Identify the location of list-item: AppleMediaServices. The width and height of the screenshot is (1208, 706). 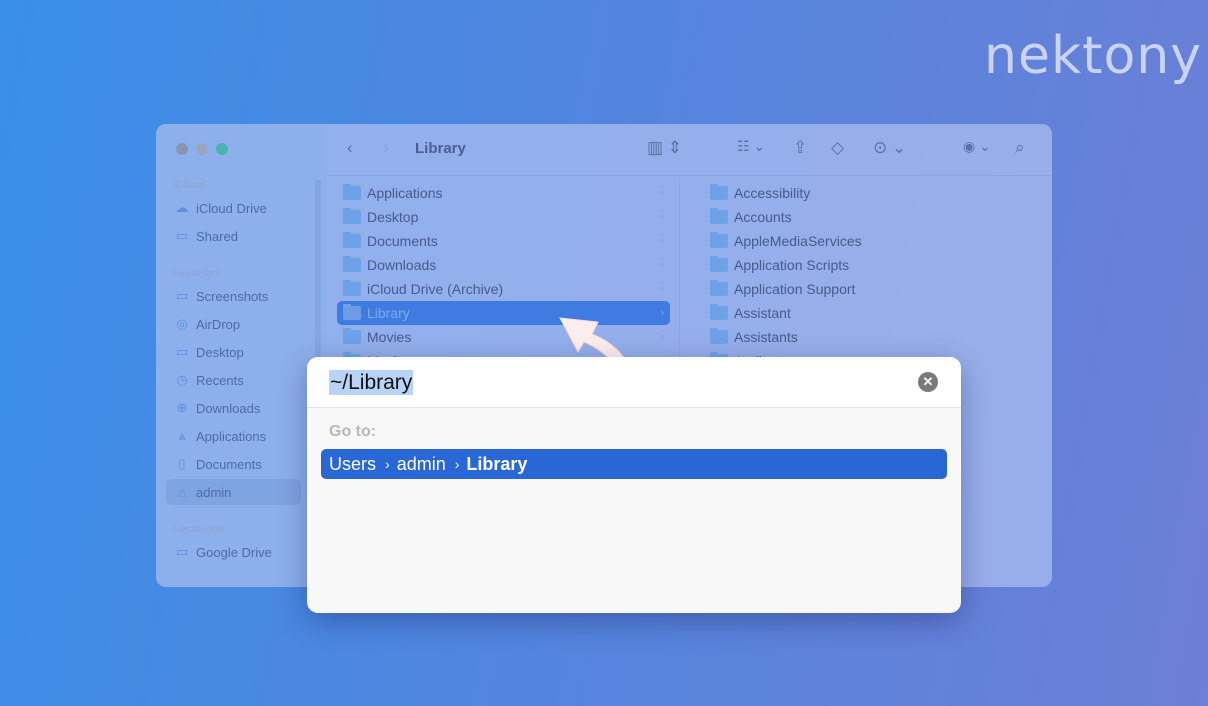
(786, 241).